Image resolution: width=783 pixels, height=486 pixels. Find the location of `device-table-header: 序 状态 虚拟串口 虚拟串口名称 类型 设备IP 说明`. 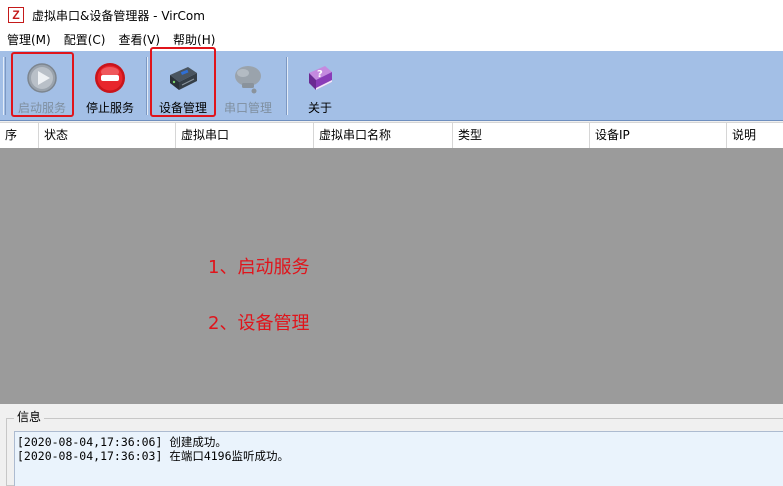

device-table-header: 序 状态 虚拟串口 虚拟串口名称 类型 设备IP 说明 is located at coordinates (391, 135).